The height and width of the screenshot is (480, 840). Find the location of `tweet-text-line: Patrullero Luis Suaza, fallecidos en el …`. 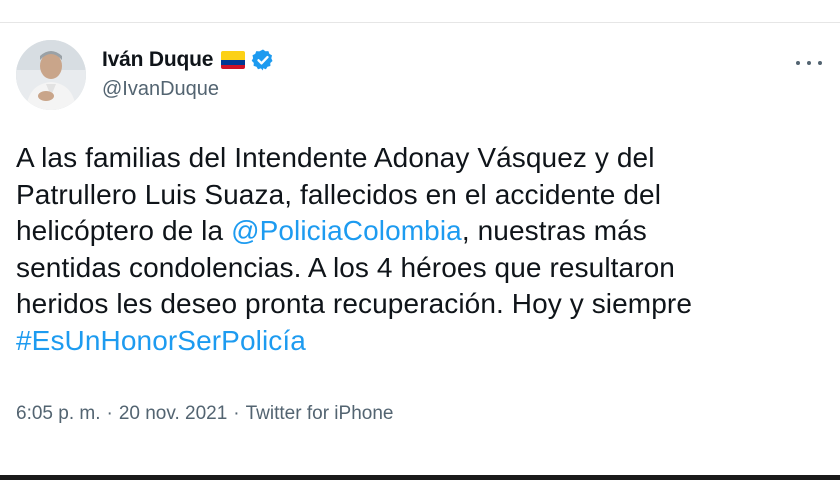

tweet-text-line: Patrullero Luis Suaza, fallecidos en el … is located at coordinates (339, 194).